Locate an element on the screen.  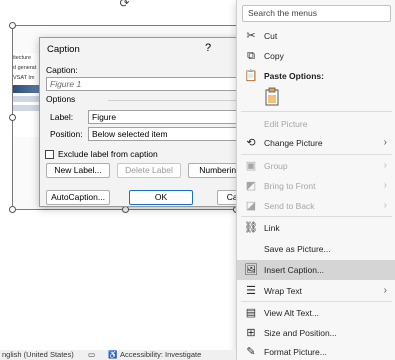
rotate-handle-icon: ⟳ is located at coordinates (124, 4).